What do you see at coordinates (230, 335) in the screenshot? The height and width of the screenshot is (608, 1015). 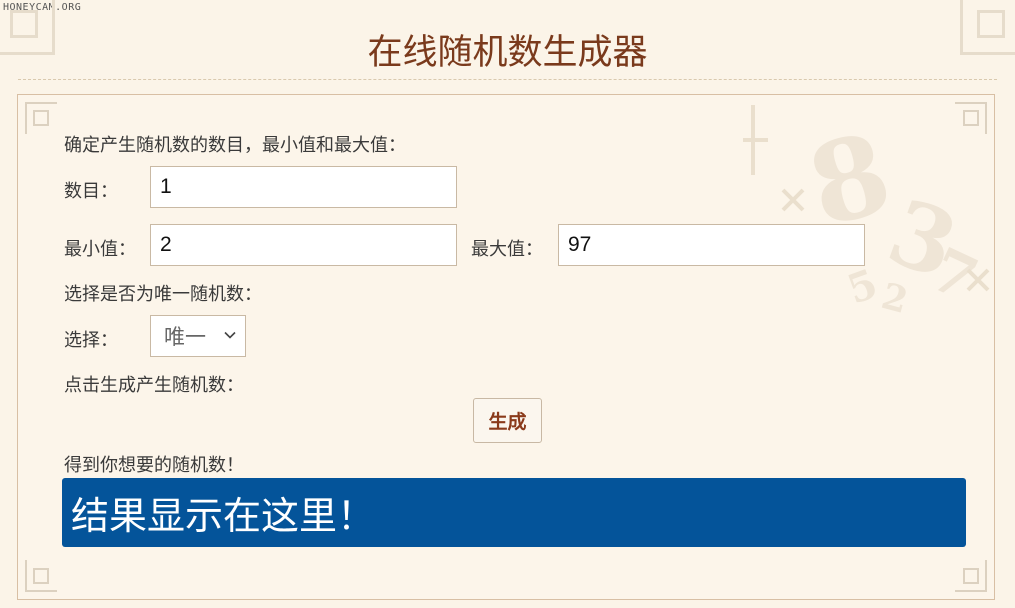 I see `chevron-down-icon` at bounding box center [230, 335].